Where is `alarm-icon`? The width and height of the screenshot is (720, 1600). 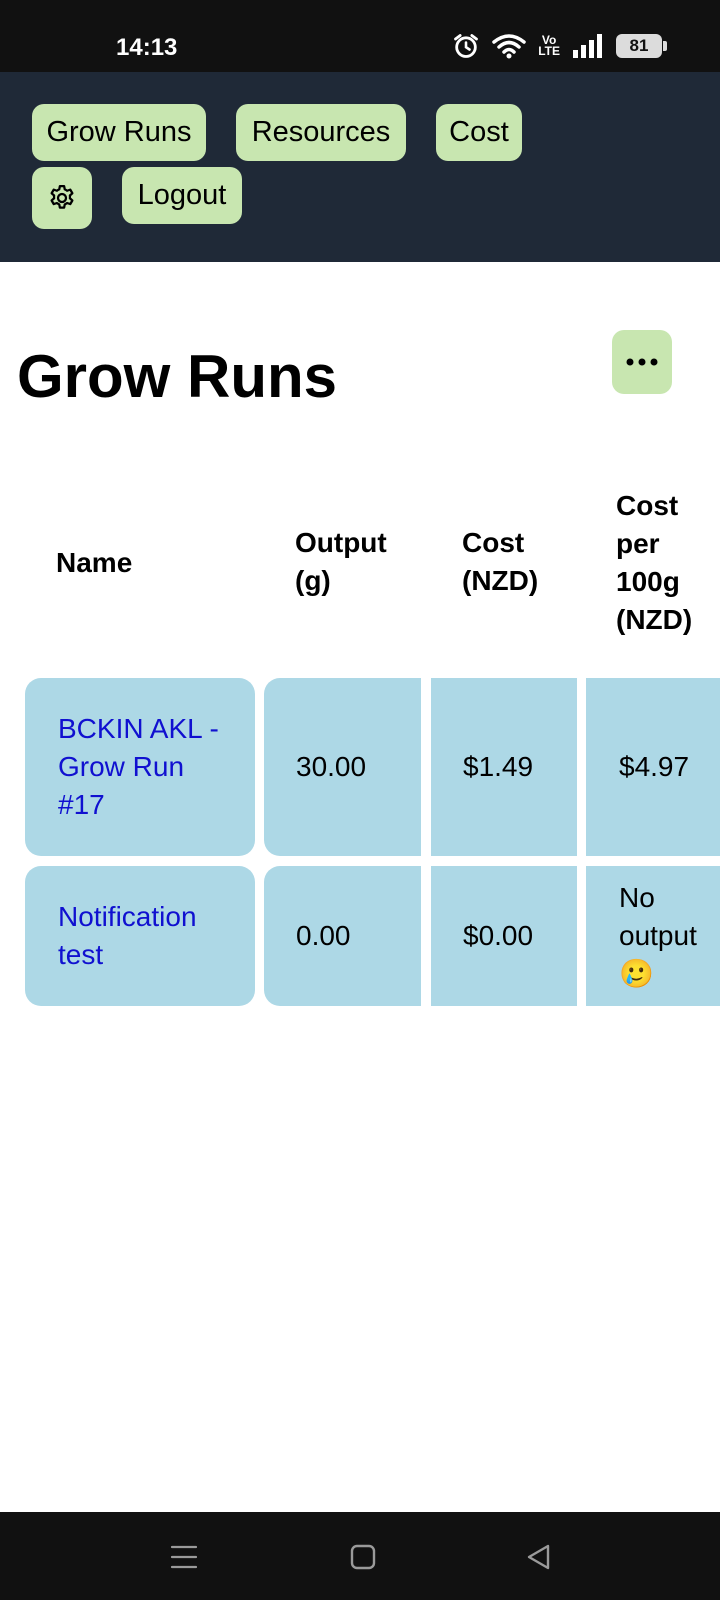 alarm-icon is located at coordinates (466, 46).